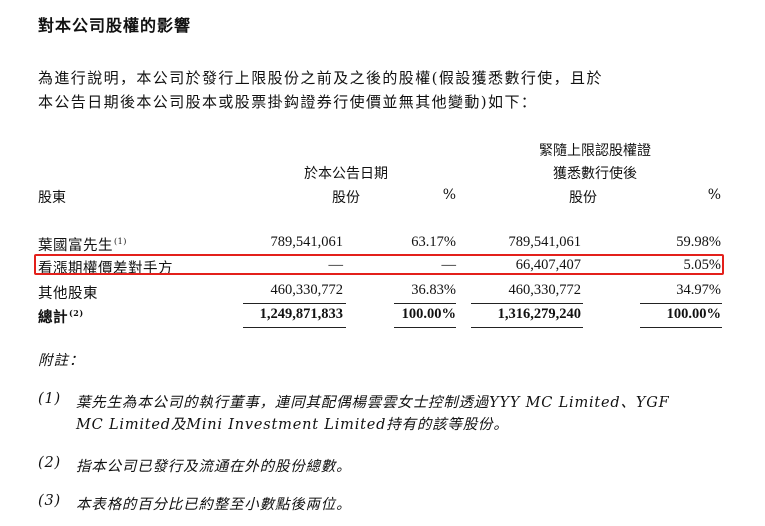  I want to click on note-item: (2) 指本公司已發行及流通在外的股份總數。, so click(383, 466).